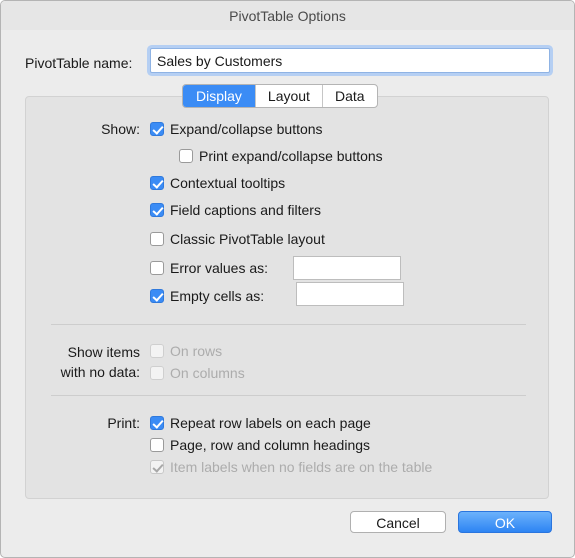 This screenshot has width=575, height=558. Describe the element at coordinates (157, 296) in the screenshot. I see `empty-cells-checkbox` at that location.